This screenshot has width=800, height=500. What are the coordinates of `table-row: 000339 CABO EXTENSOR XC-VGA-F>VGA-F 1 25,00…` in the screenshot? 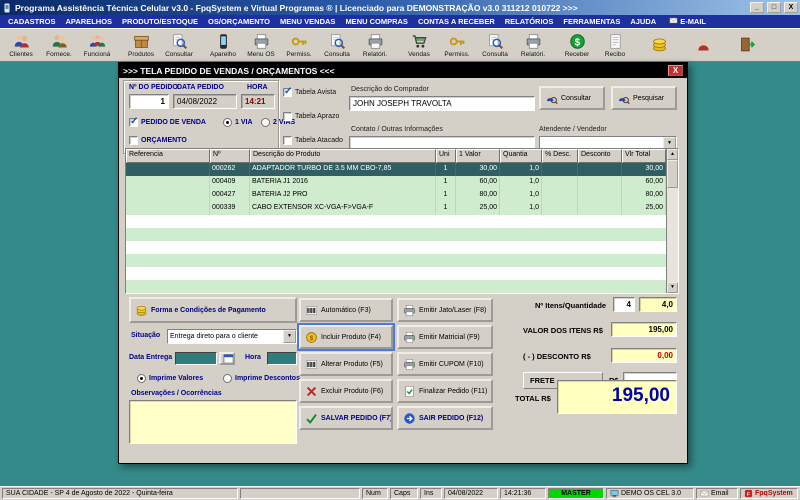 It's located at (396, 208).